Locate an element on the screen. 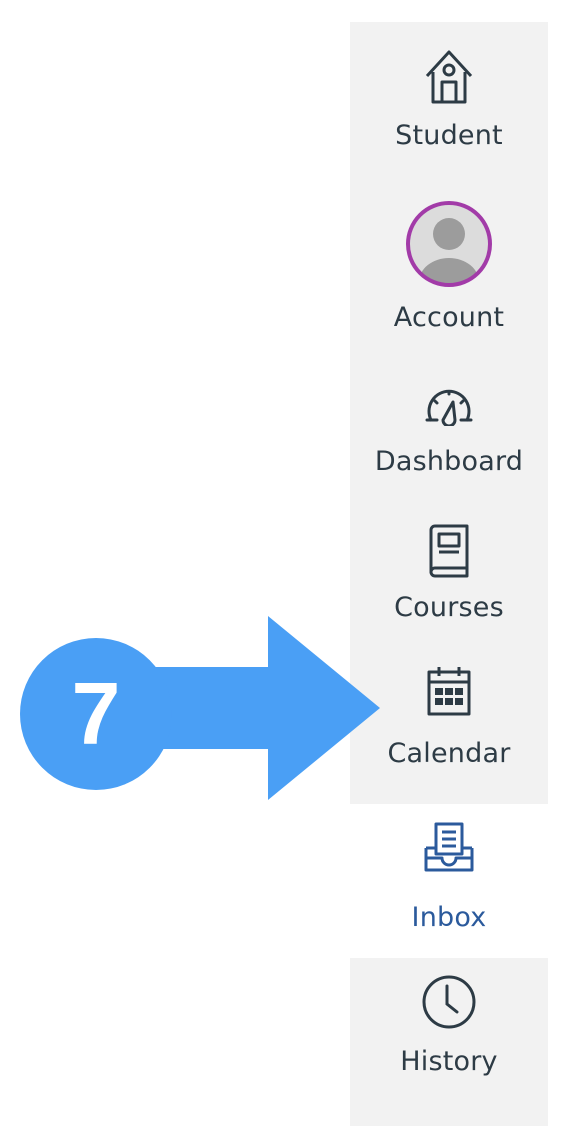  step-arrow is located at coordinates (250, 708).